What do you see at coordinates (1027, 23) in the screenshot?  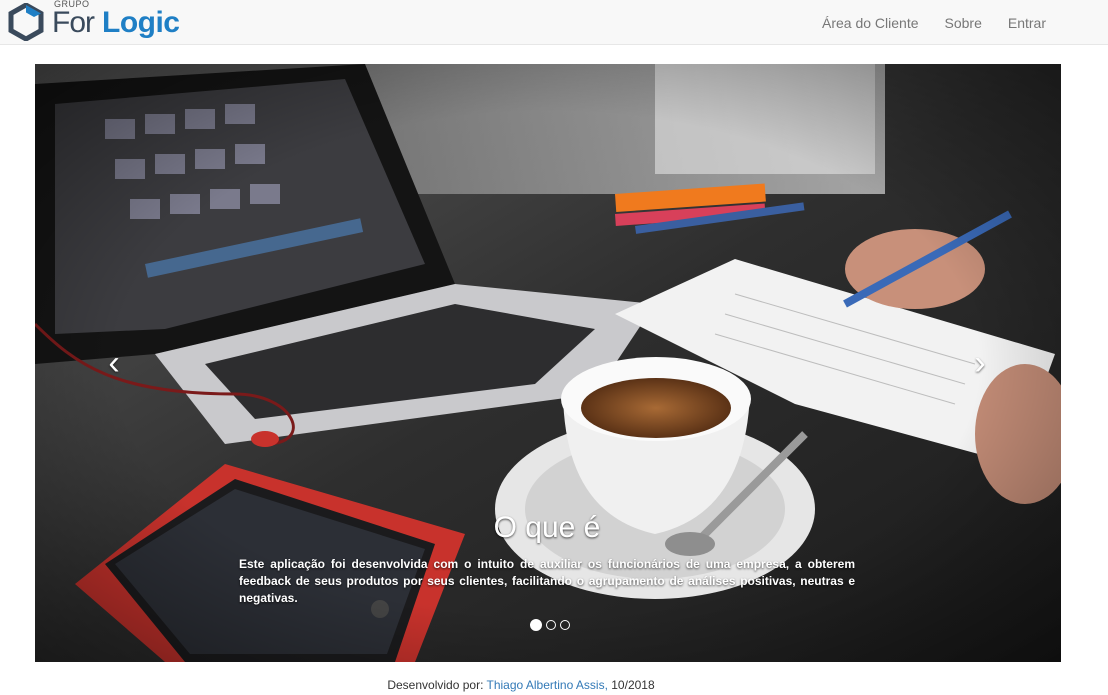 I see `nav-link-entrar: Entrar` at bounding box center [1027, 23].